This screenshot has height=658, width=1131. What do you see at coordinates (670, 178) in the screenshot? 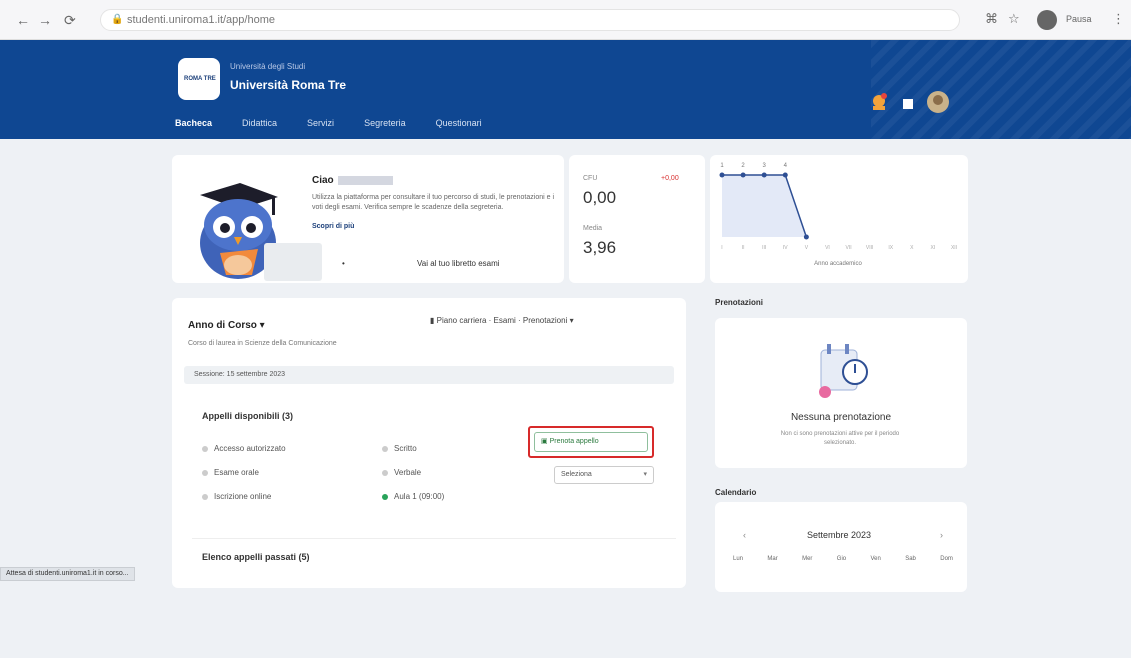
I see `stat-badge: +0,00` at bounding box center [670, 178].